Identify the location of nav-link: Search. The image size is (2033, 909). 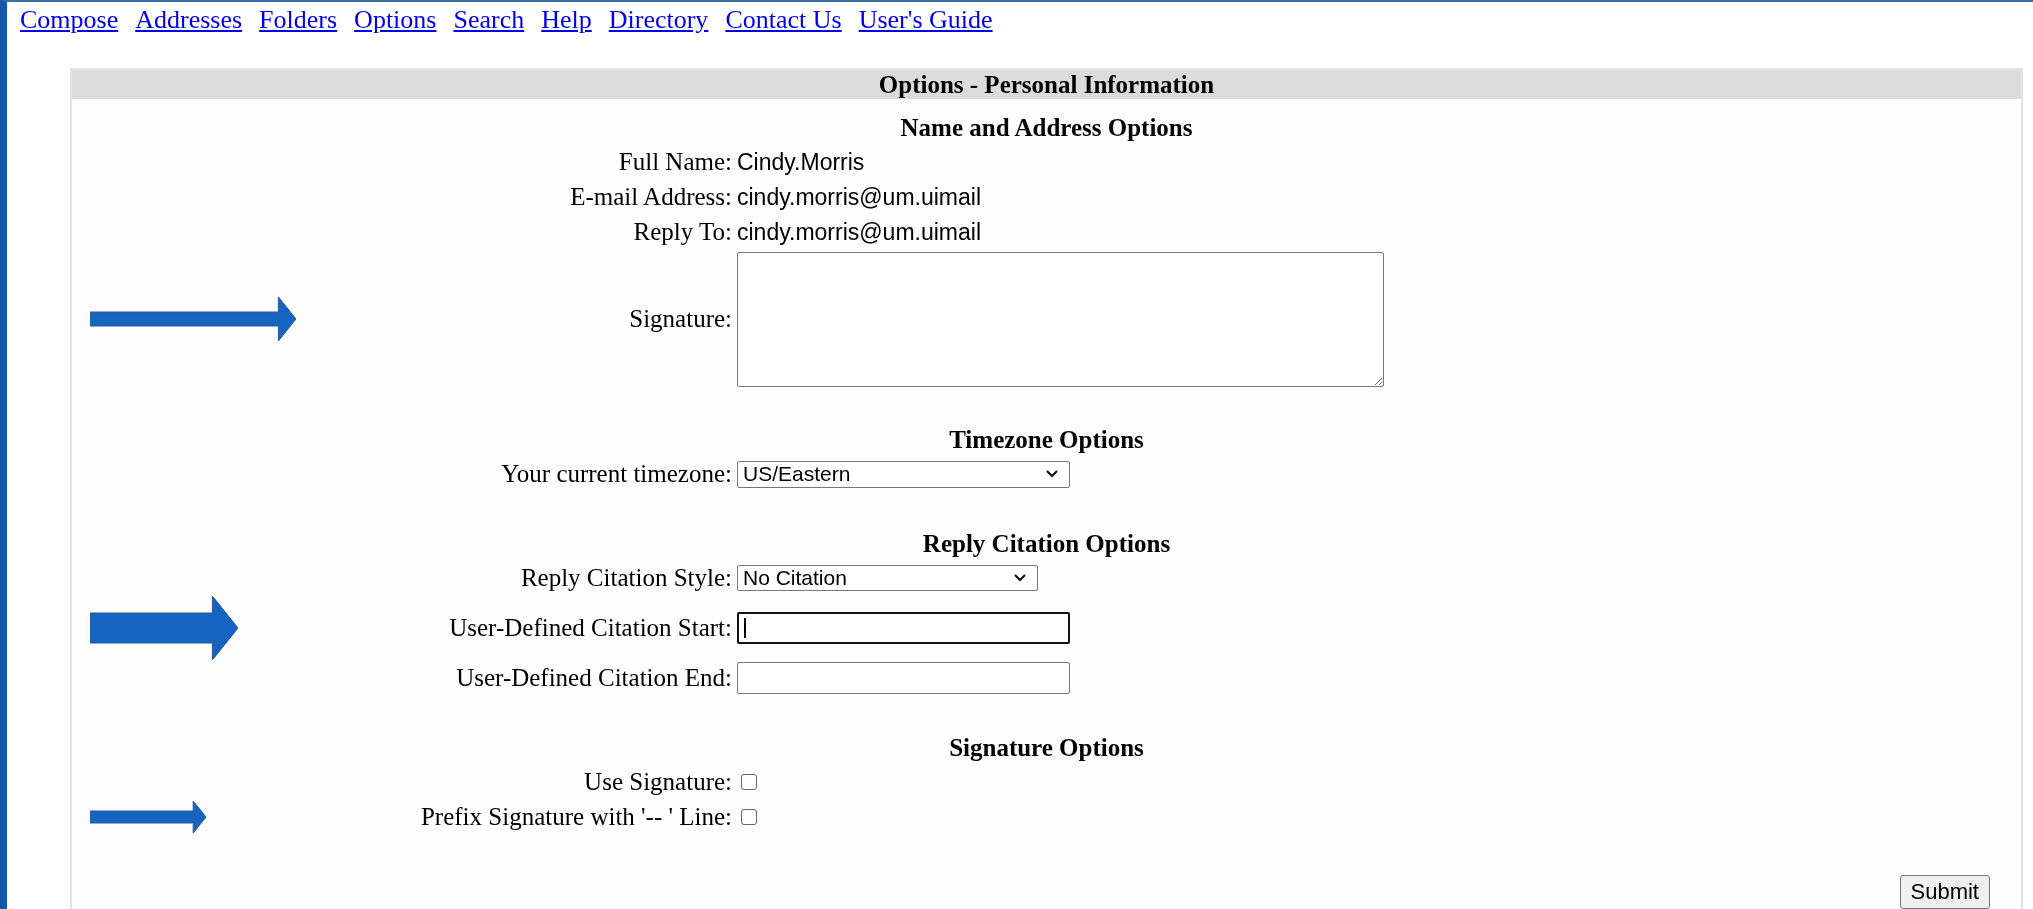
(489, 20).